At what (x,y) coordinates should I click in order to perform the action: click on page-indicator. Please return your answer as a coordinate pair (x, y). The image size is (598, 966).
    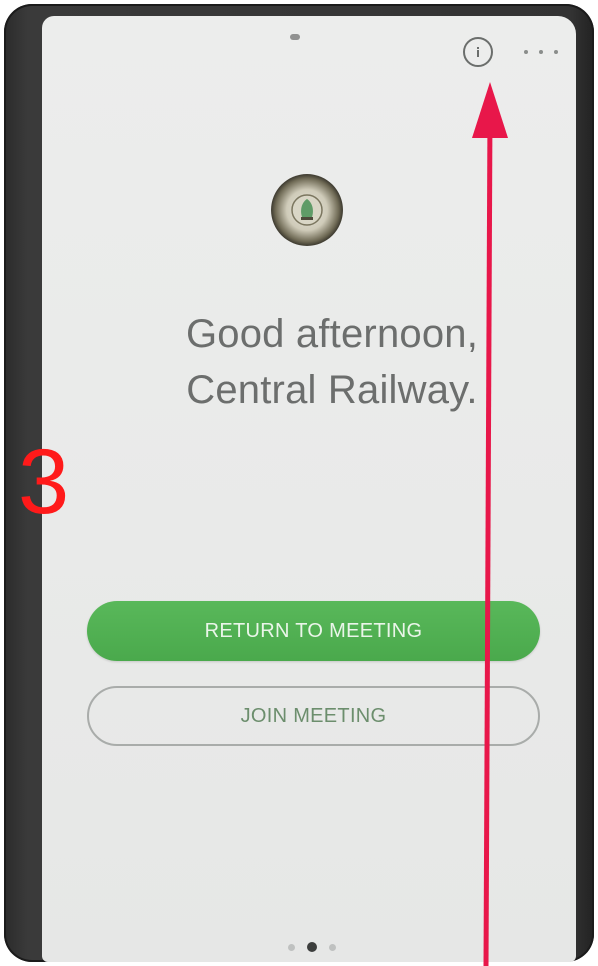
    Looking at the image, I should click on (312, 947).